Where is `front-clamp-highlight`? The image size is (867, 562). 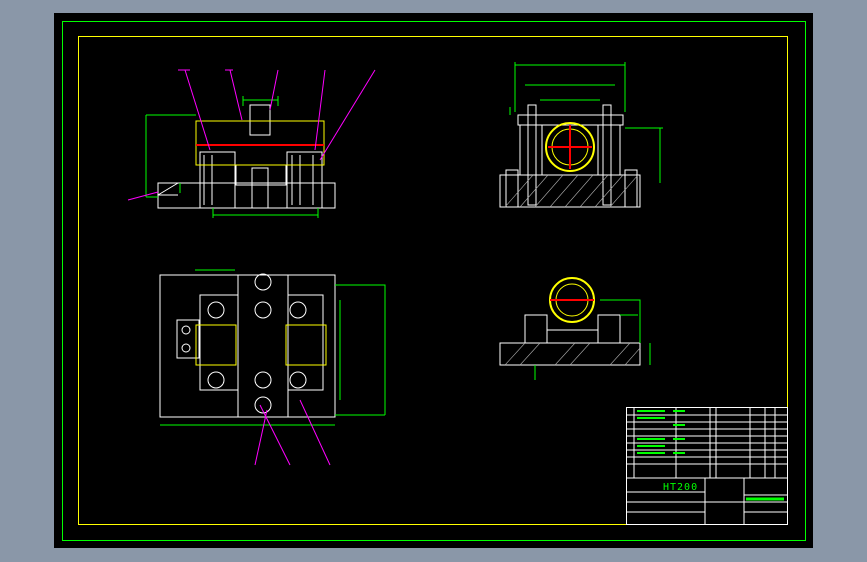 front-clamp-highlight is located at coordinates (260, 143).